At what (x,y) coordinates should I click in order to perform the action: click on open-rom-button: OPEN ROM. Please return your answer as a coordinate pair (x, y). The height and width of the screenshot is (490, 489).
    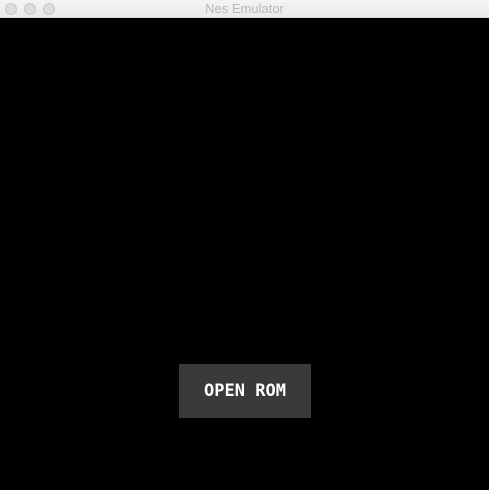
    Looking at the image, I should click on (245, 391).